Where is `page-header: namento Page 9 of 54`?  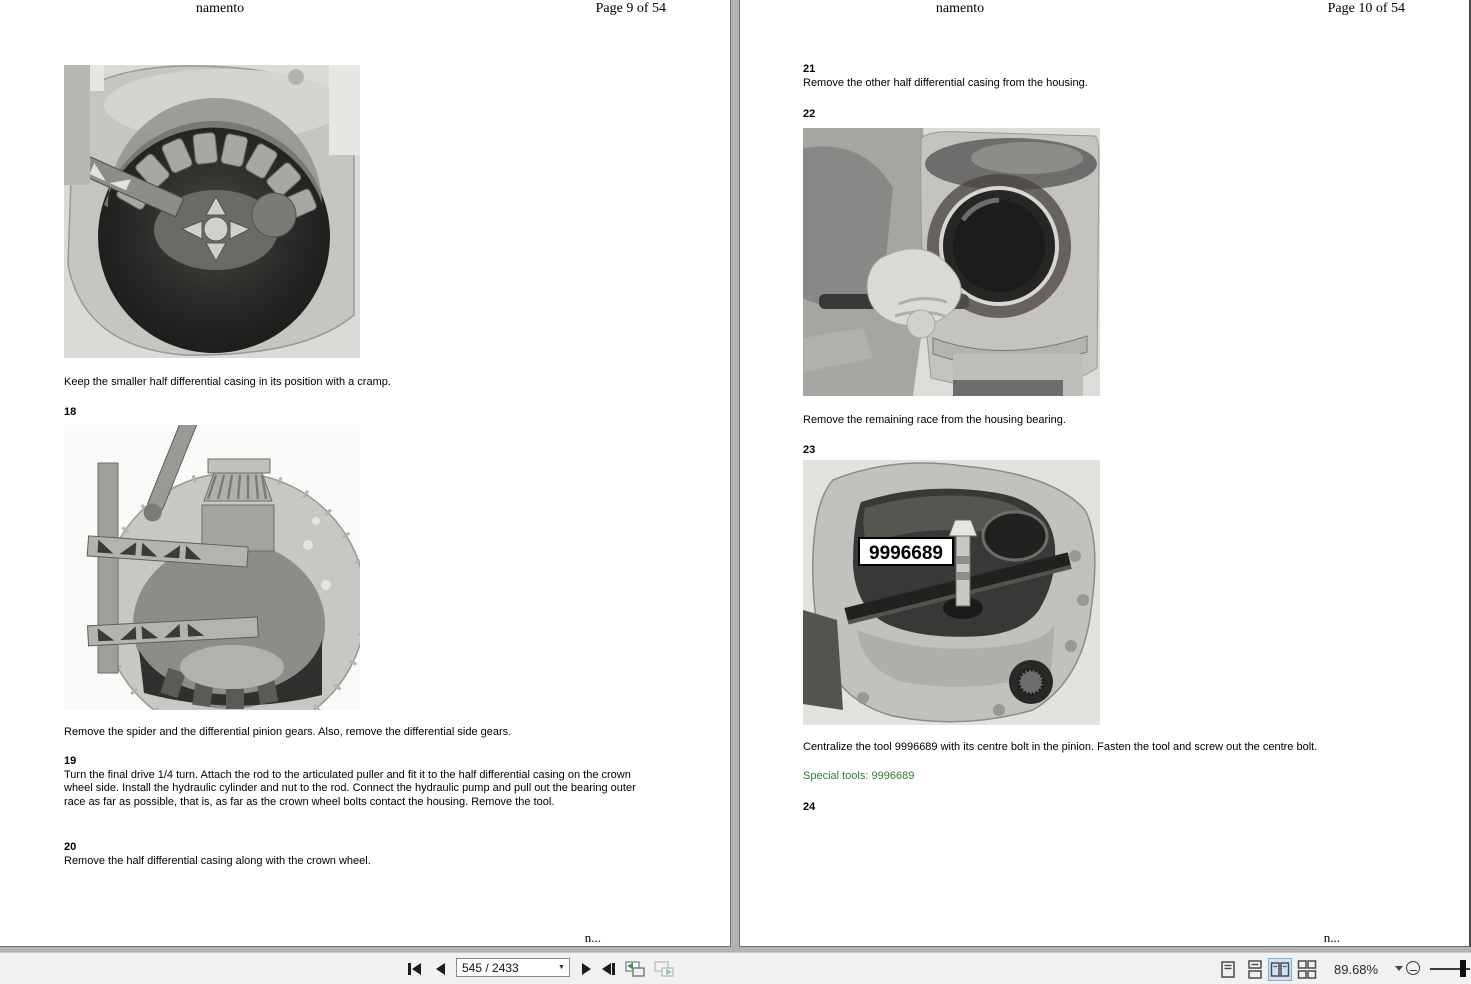
page-header: namento Page 9 of 54 is located at coordinates (365, 11).